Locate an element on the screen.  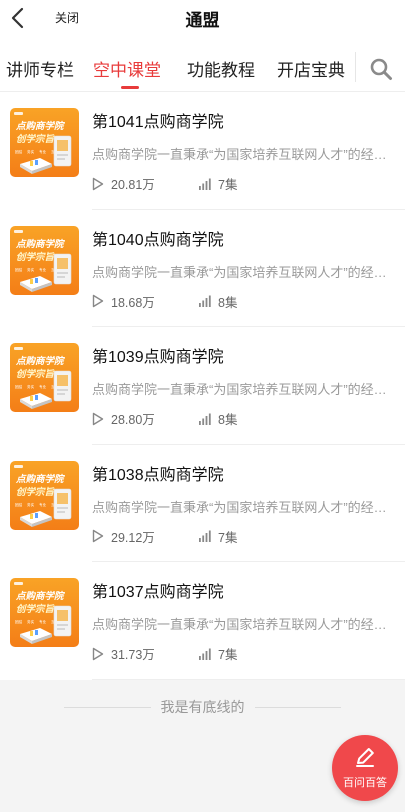
ask-answer-button: 百问百答 is located at coordinates (365, 768).